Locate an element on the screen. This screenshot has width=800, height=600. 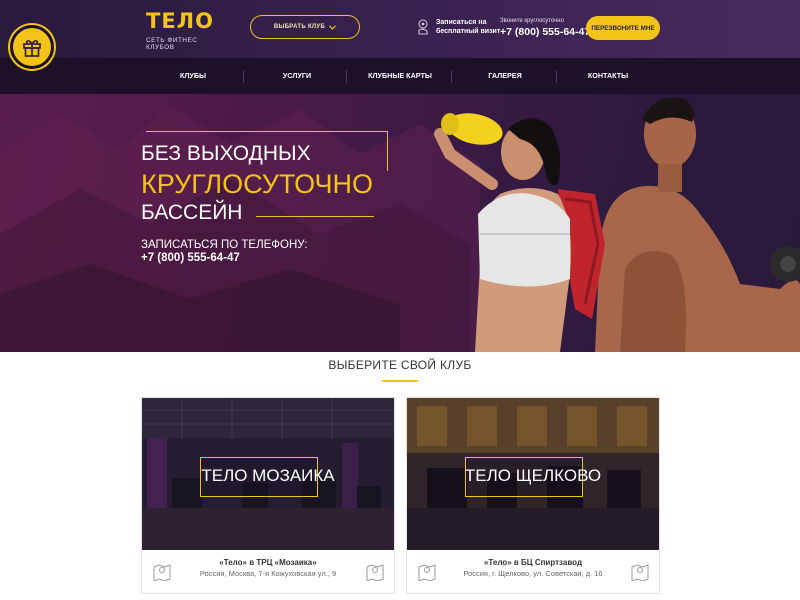
club-photo: ТЕЛО ЩЕЛКОВО is located at coordinates (533, 474).